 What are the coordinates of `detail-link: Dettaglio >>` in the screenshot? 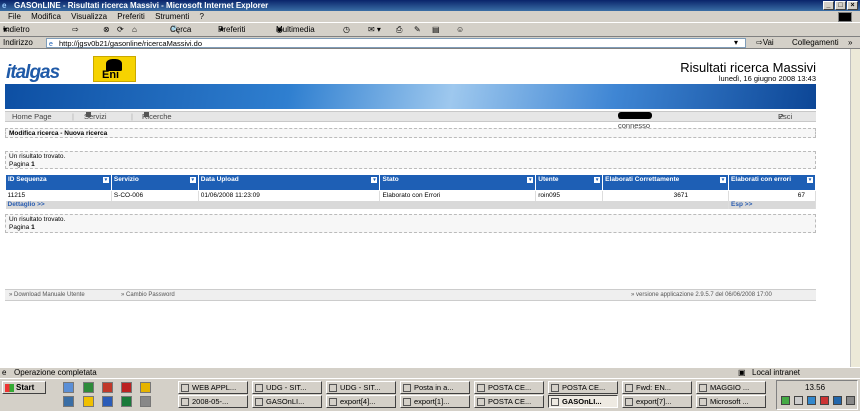 It's located at (367, 204).